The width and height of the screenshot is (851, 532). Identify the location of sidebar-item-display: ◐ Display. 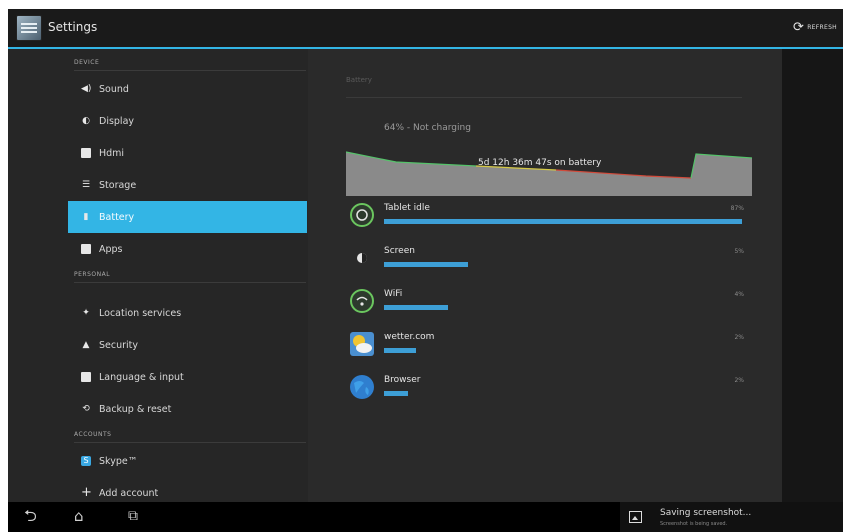
(187, 121).